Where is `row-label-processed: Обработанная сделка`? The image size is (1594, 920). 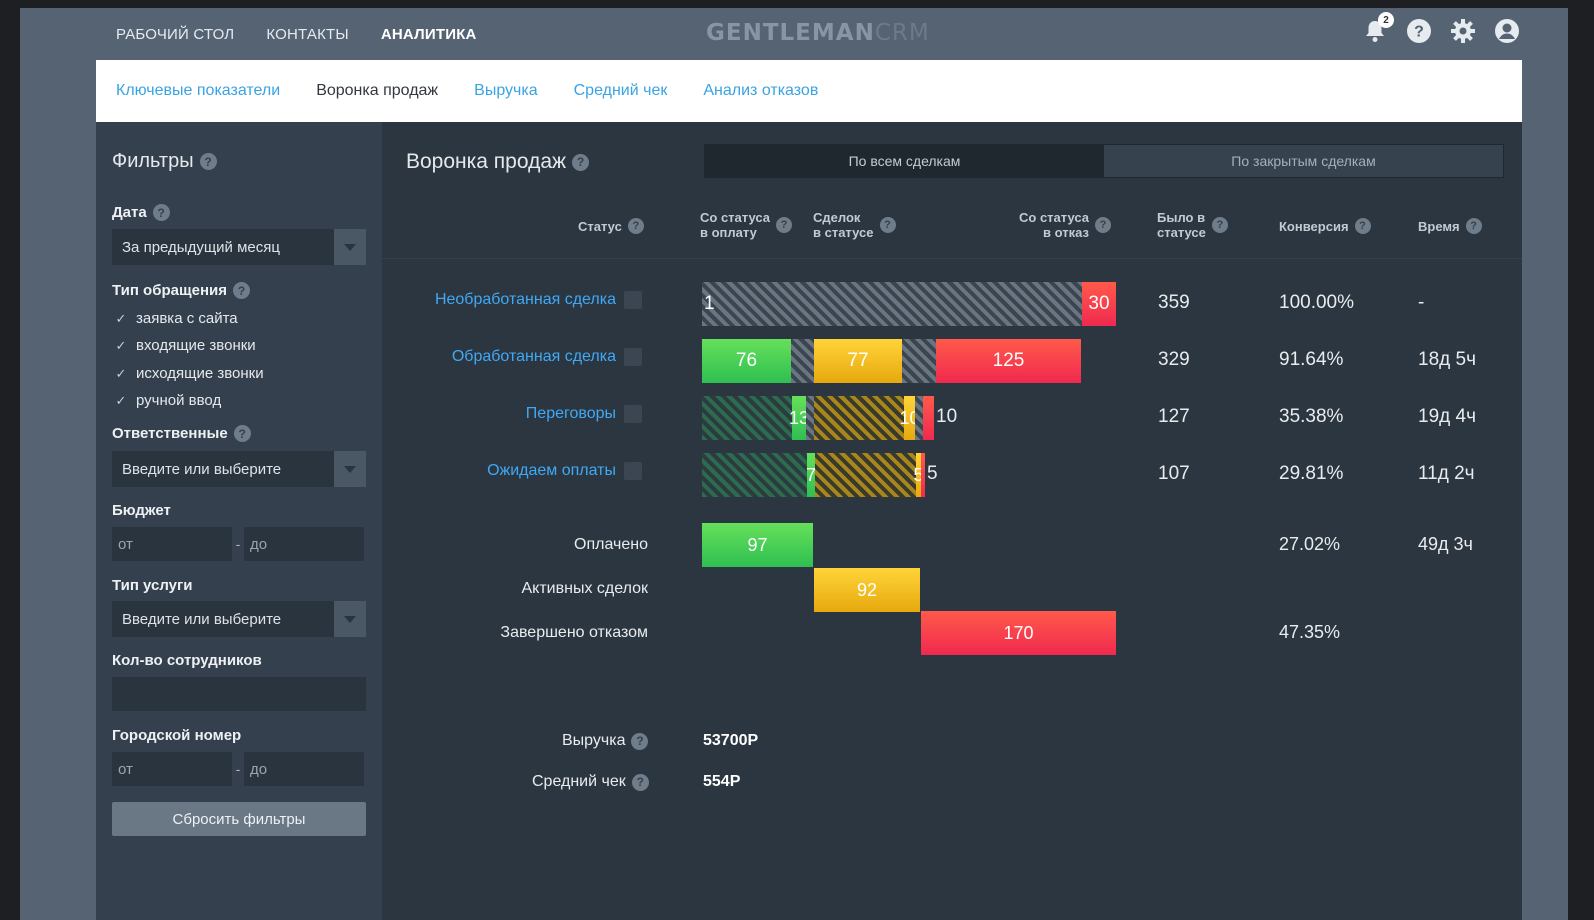 row-label-processed: Обработанная сделка is located at coordinates (547, 357).